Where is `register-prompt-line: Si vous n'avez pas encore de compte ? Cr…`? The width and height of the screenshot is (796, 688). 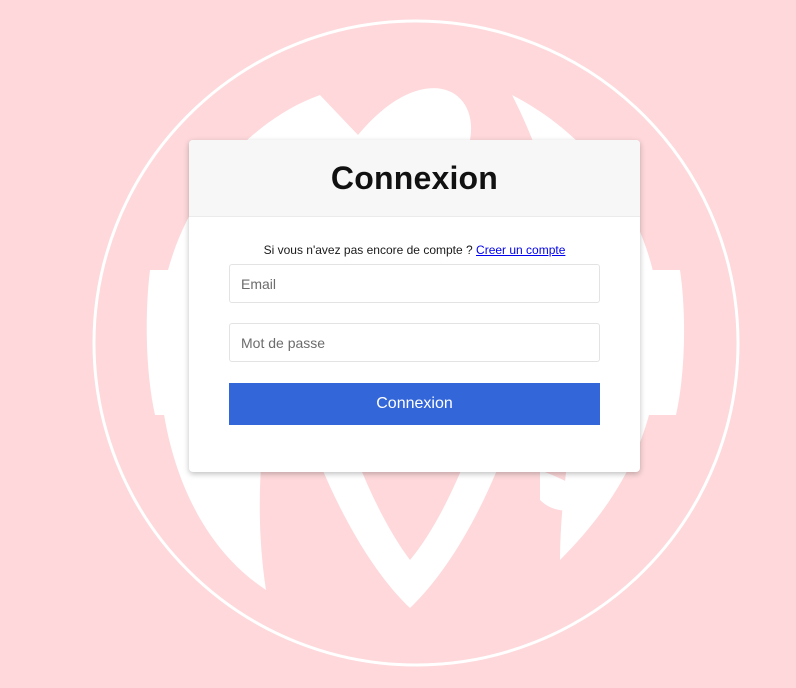 register-prompt-line: Si vous n'avez pas encore de compte ? Cr… is located at coordinates (414, 250).